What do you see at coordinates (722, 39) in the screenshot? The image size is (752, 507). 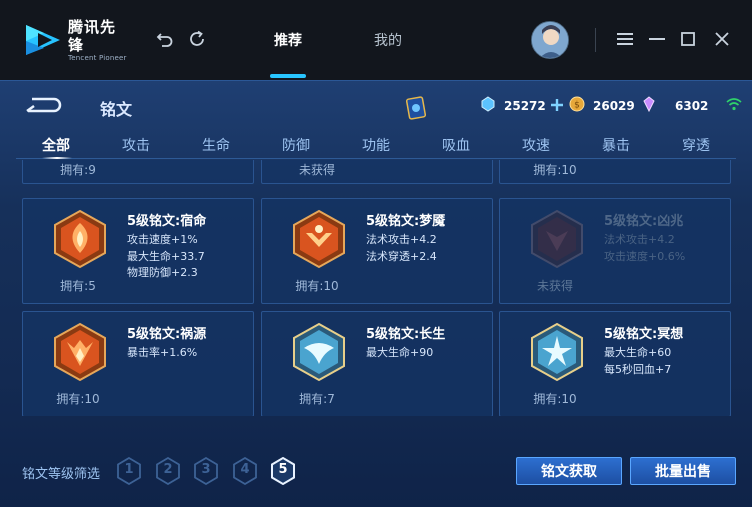 I see `close-icon` at bounding box center [722, 39].